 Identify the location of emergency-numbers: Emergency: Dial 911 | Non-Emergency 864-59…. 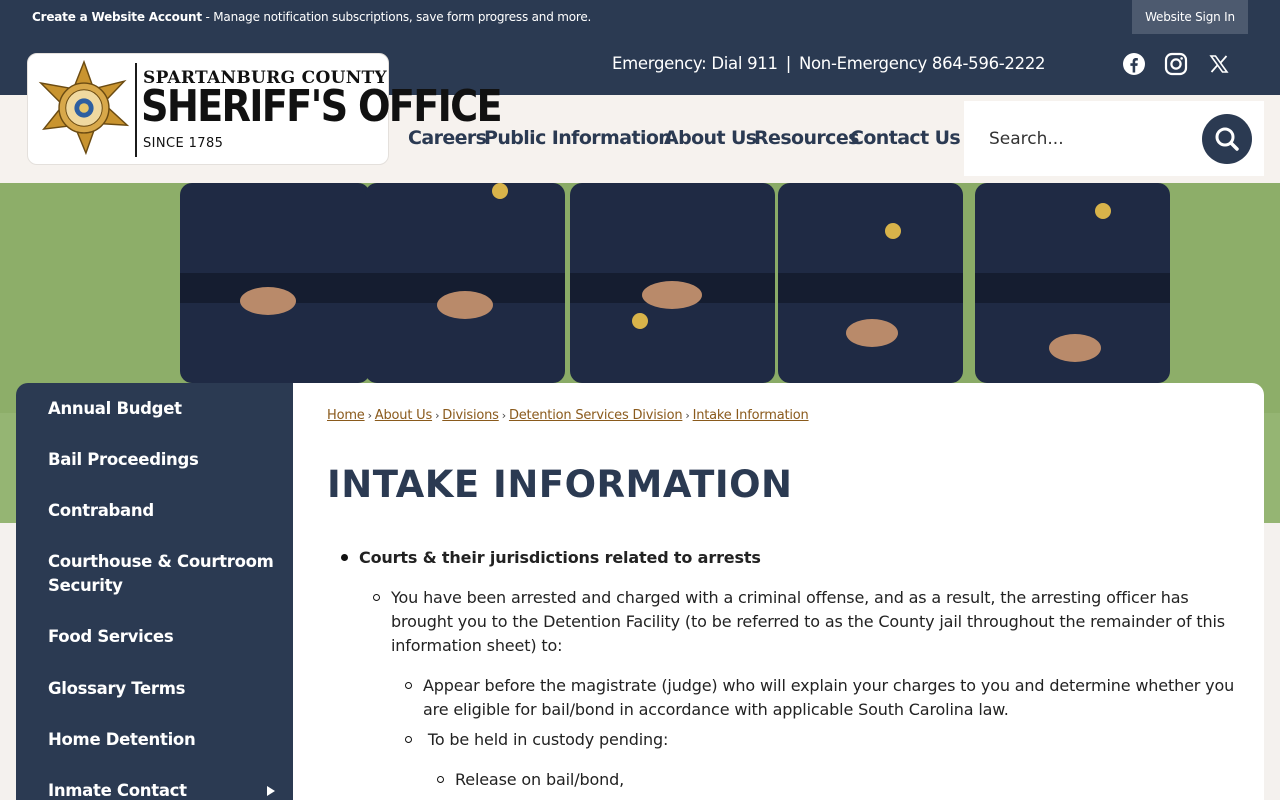
(829, 63).